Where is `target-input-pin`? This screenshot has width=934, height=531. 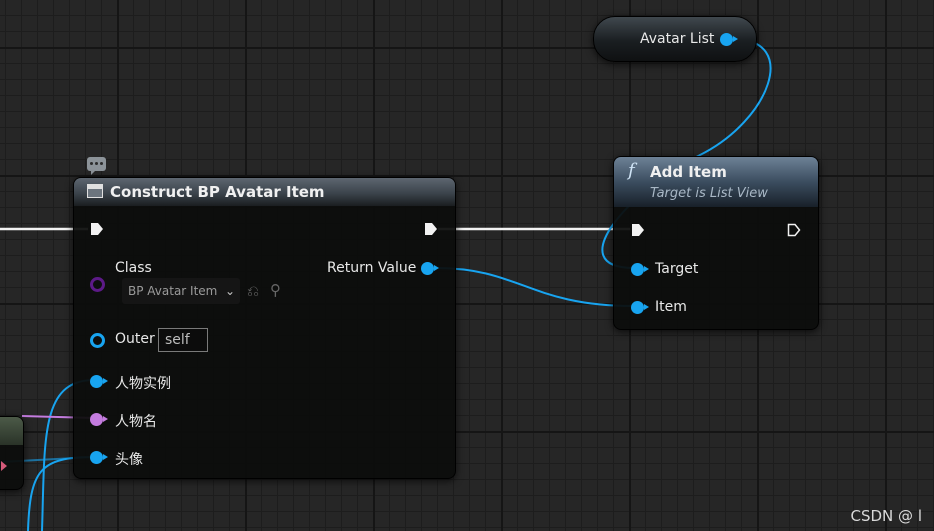
target-input-pin is located at coordinates (640, 269).